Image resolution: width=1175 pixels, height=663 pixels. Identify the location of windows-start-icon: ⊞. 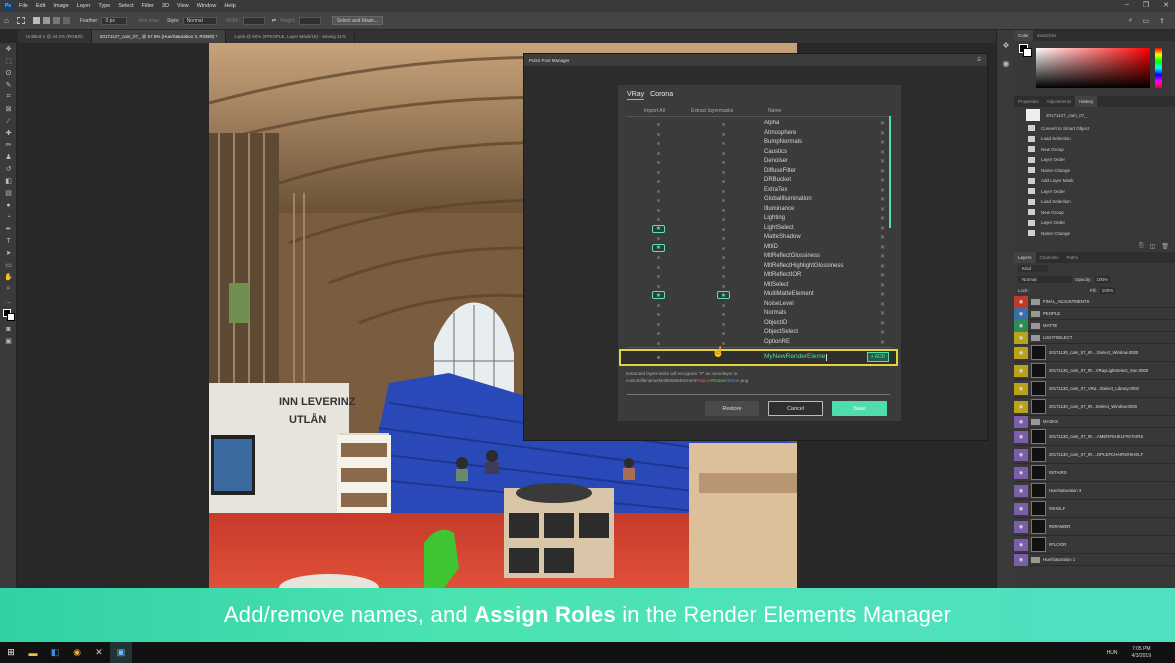
(11, 652).